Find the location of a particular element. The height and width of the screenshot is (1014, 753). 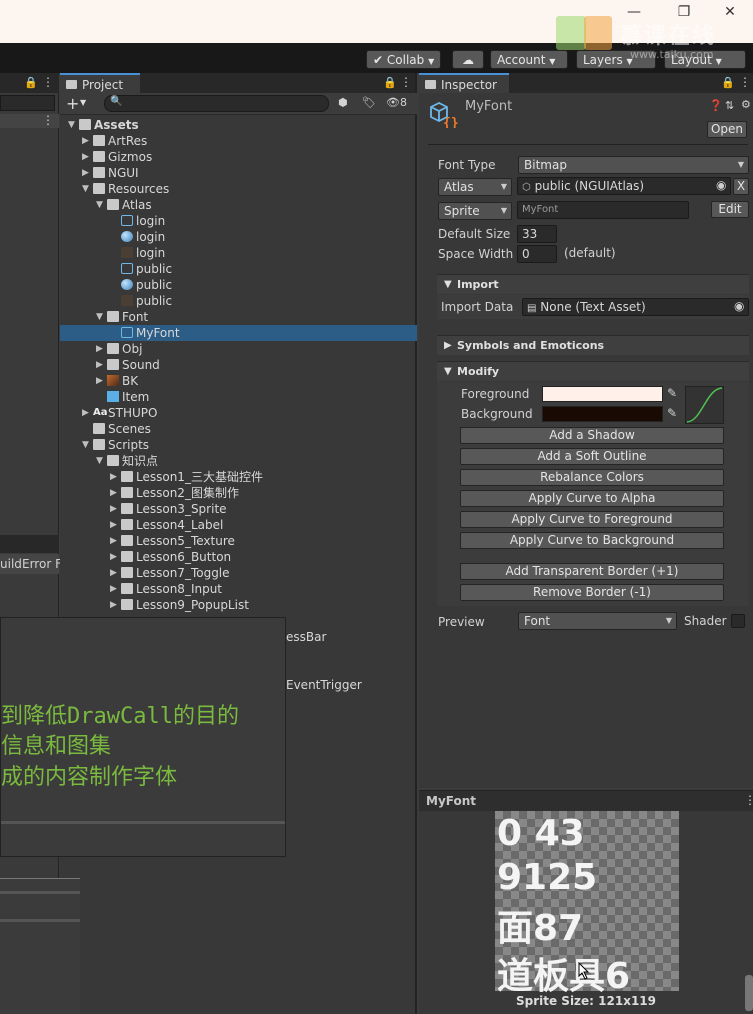

tree-item: ▶ Sound is located at coordinates (238, 365).